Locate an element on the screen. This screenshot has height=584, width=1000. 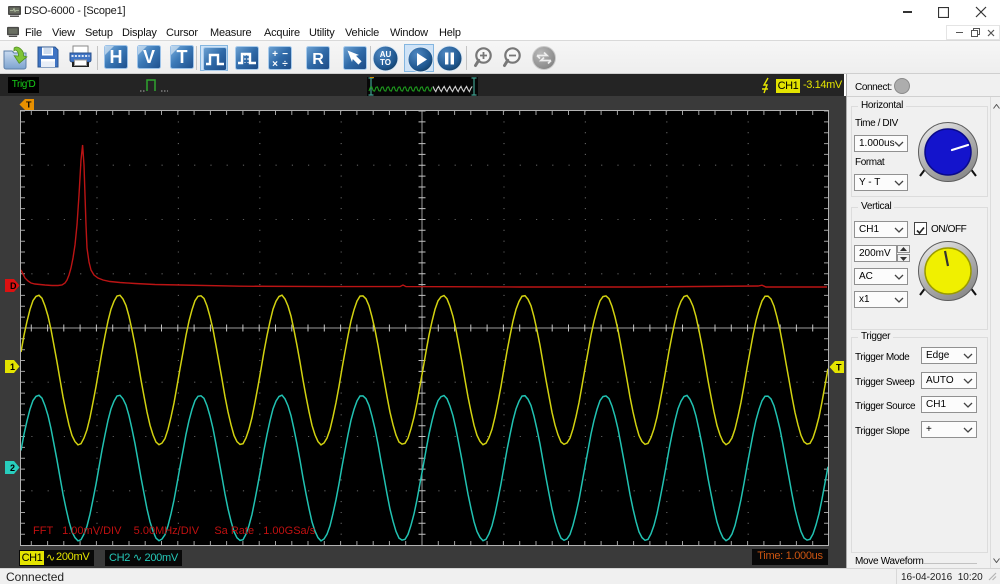
svg-text: H is located at coordinates (116, 57).